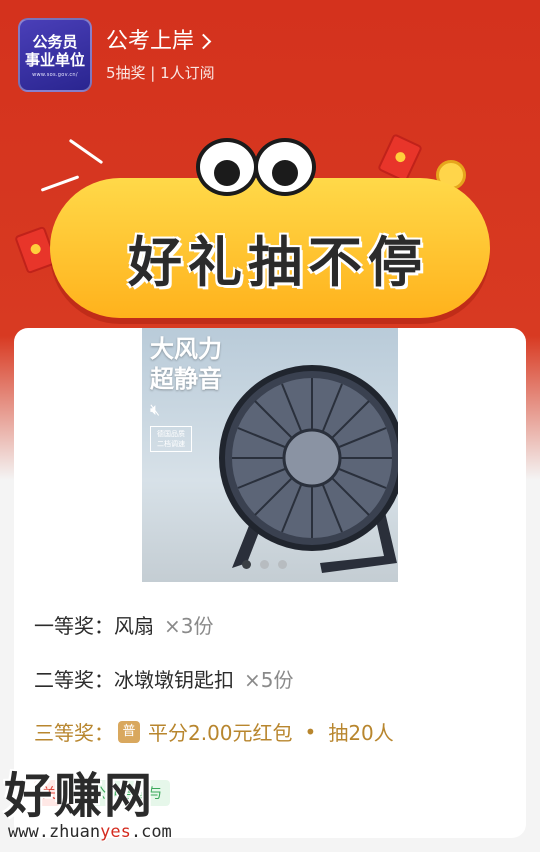 The image size is (540, 852). I want to click on account-header: 公务员 事业单位 www.sos.gov.cn/ 公考上岸 5抽奖 | 1人订阅, so click(116, 55).